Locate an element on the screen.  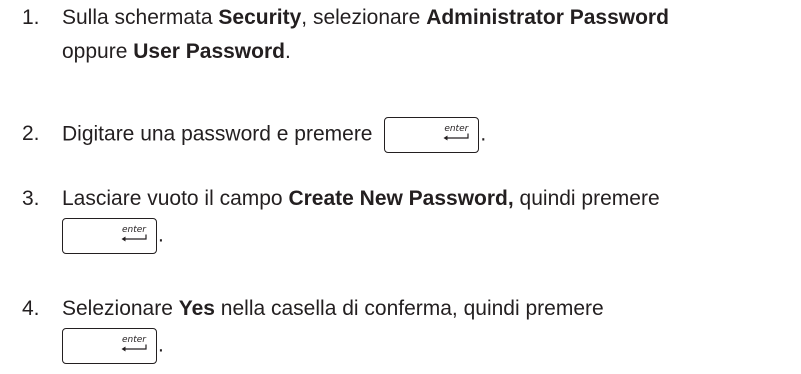
step-number: 4. is located at coordinates (31, 308).